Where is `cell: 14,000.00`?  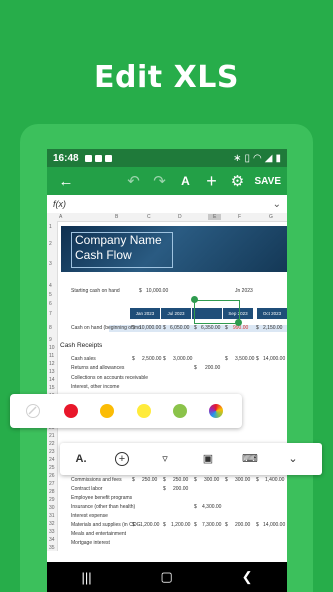 cell: 14,000.00 is located at coordinates (274, 359).